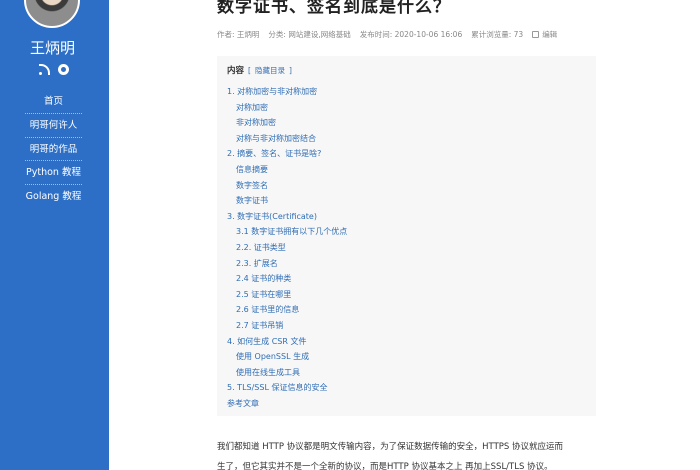 This screenshot has height=470, width=700. Describe the element at coordinates (53, 173) in the screenshot. I see `nav-item-python-tutorial: Python 教程` at that location.